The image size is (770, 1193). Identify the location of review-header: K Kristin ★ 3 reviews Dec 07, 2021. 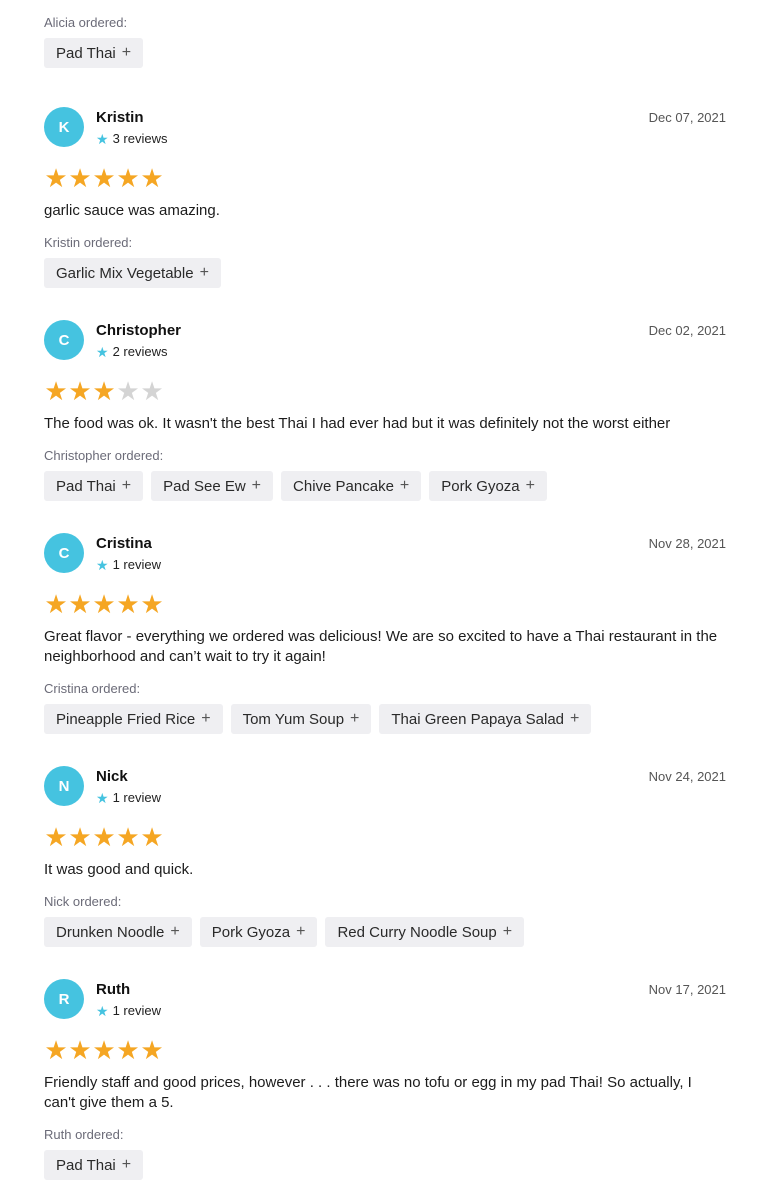
(385, 128).